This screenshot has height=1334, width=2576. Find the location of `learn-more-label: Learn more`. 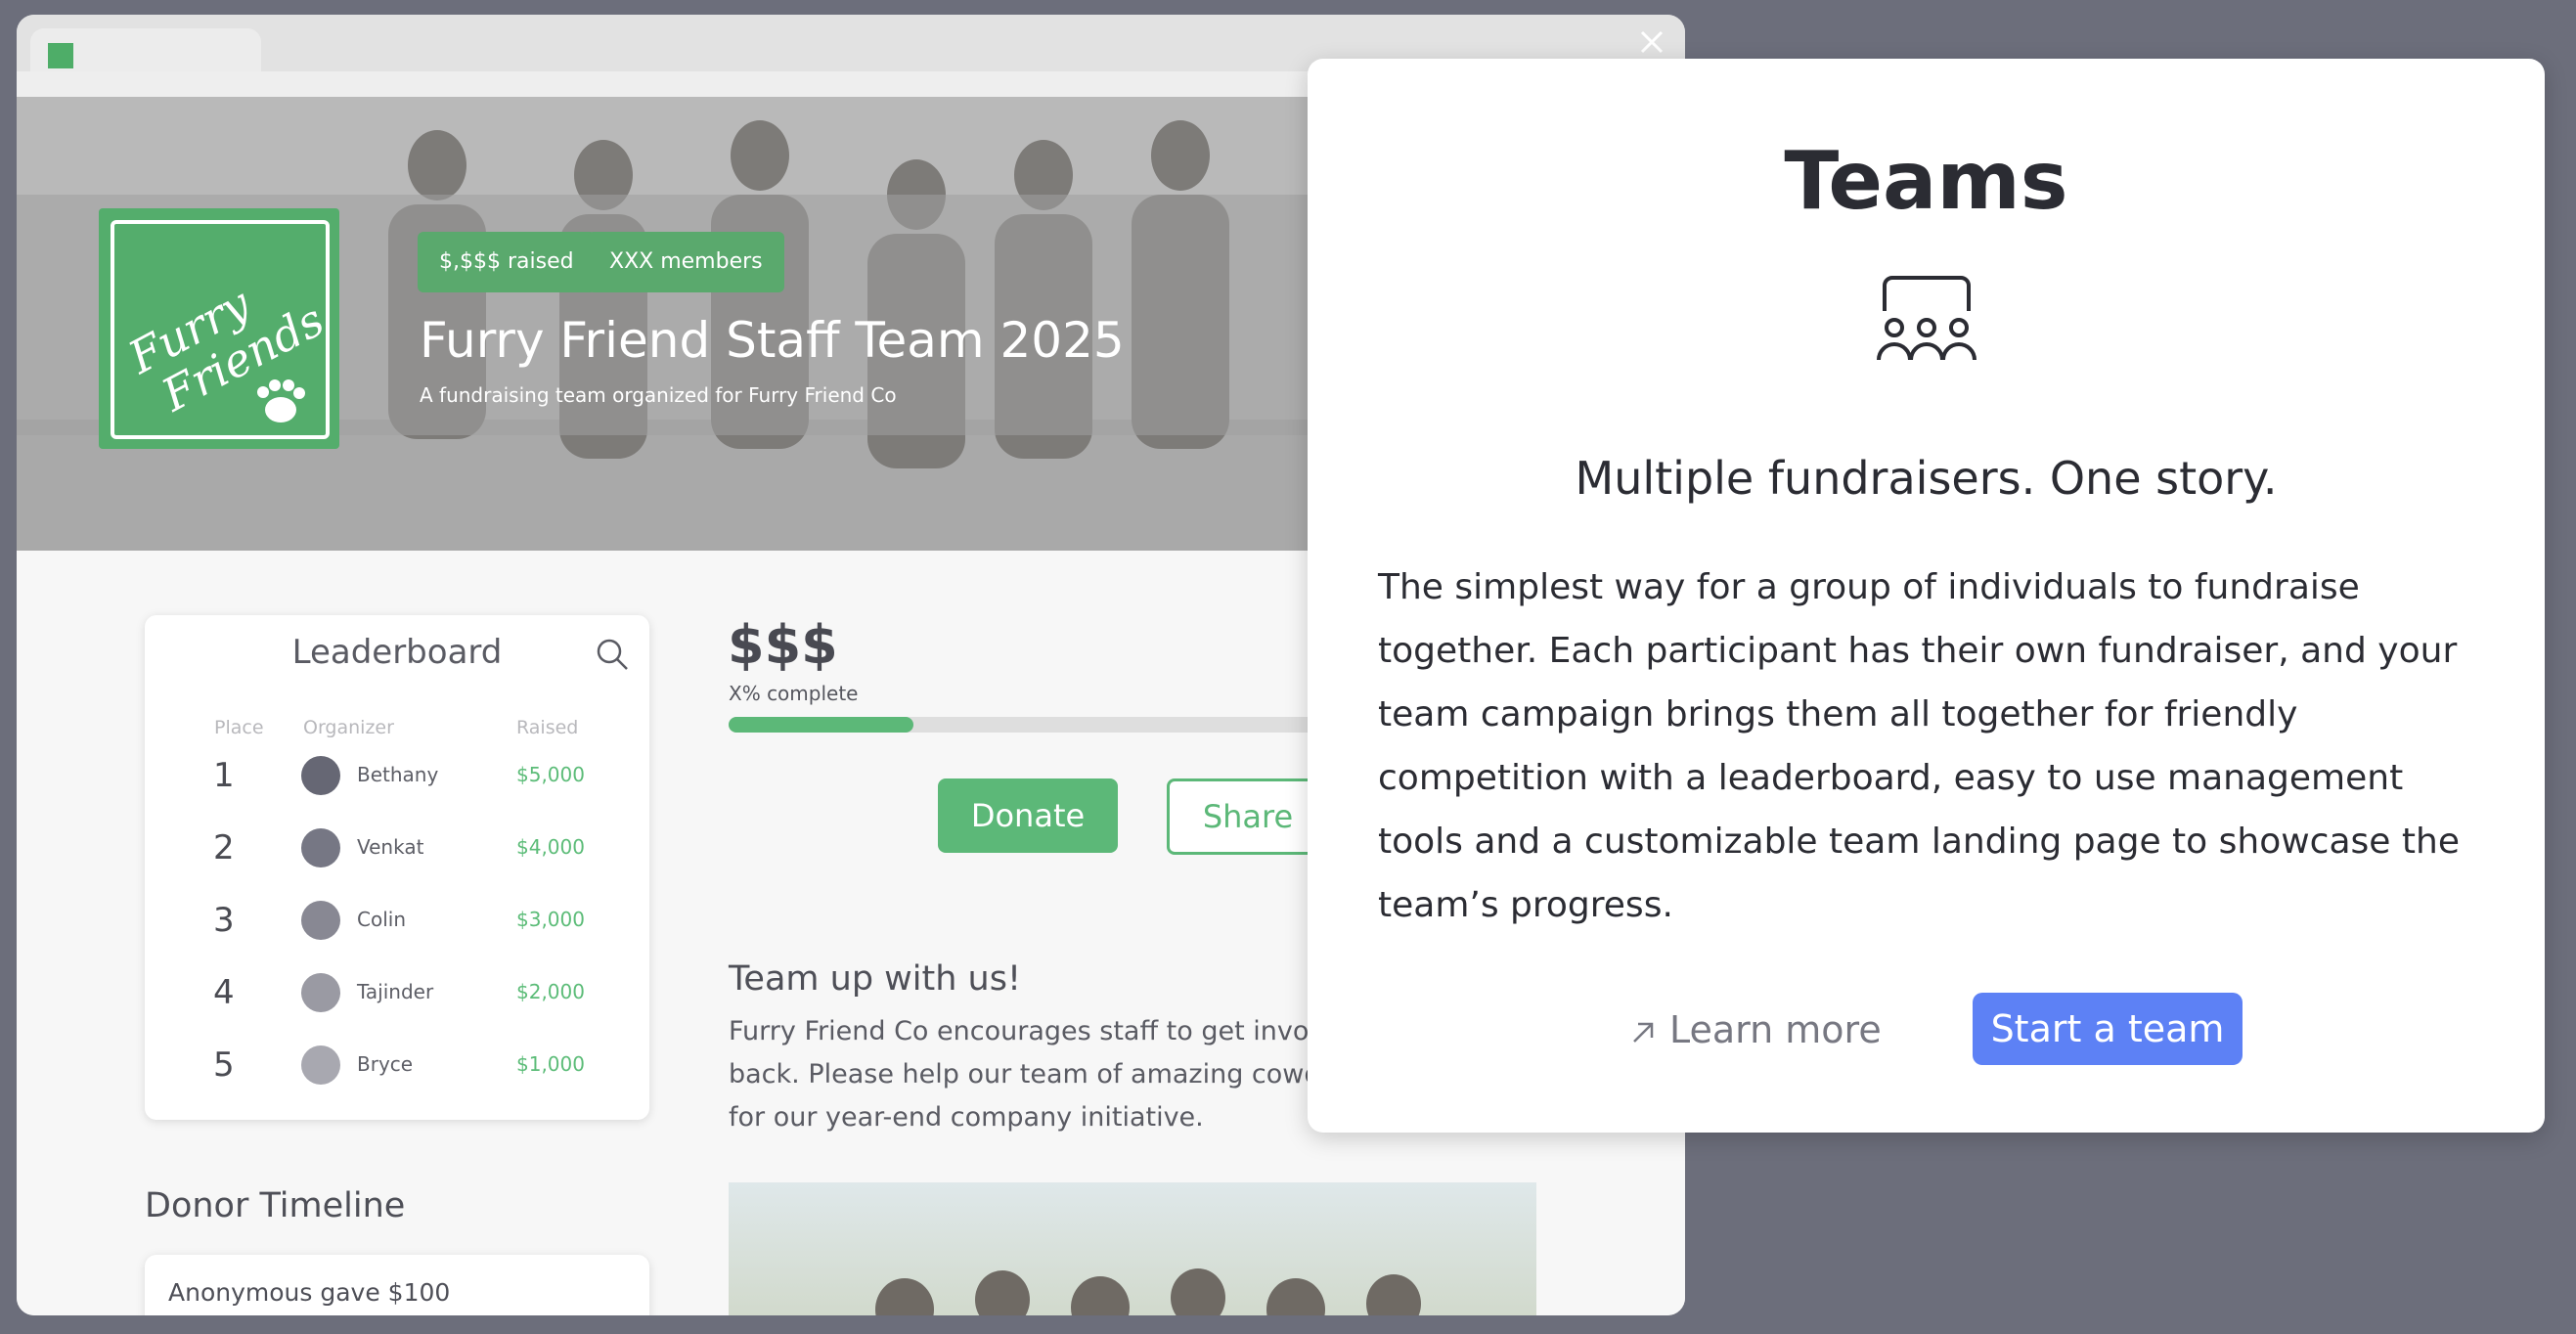

learn-more-label: Learn more is located at coordinates (1776, 1029).